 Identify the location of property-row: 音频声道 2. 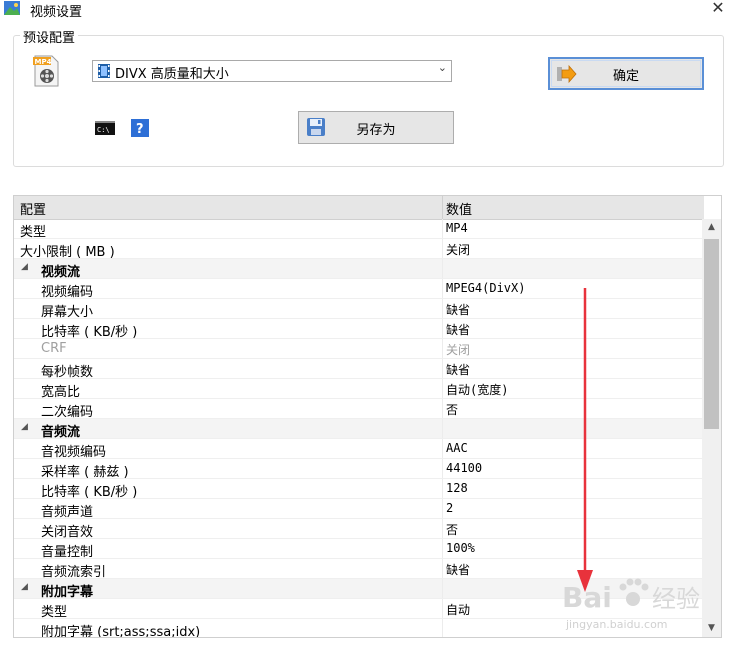
(359, 509).